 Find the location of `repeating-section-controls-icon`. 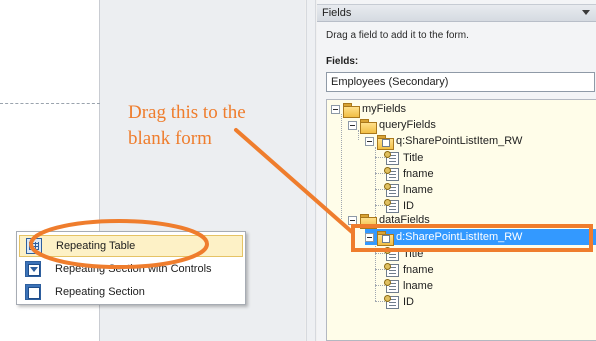

repeating-section-controls-icon is located at coordinates (33, 269).